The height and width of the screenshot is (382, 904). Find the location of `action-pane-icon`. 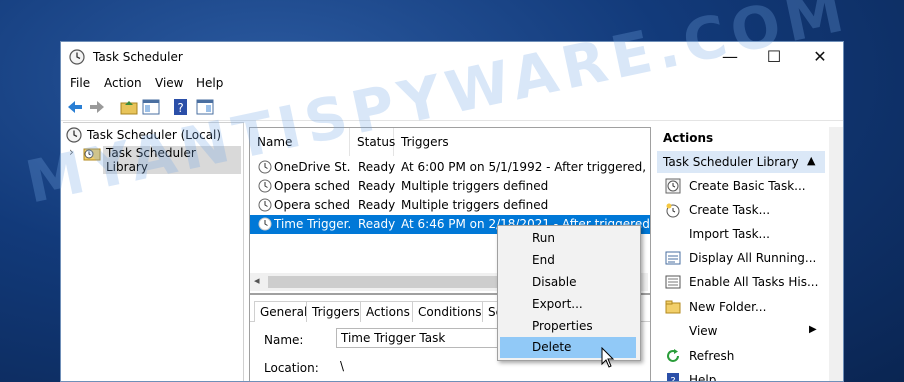

action-pane-icon is located at coordinates (205, 107).